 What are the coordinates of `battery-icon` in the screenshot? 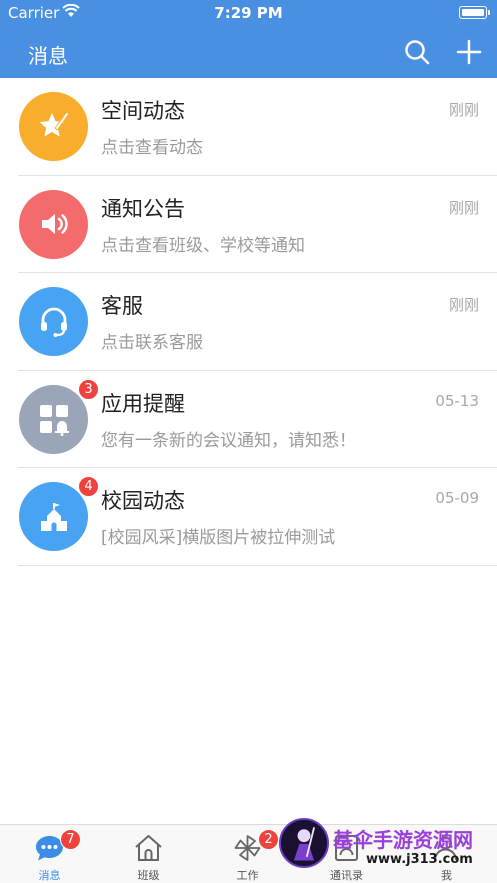 It's located at (474, 12).